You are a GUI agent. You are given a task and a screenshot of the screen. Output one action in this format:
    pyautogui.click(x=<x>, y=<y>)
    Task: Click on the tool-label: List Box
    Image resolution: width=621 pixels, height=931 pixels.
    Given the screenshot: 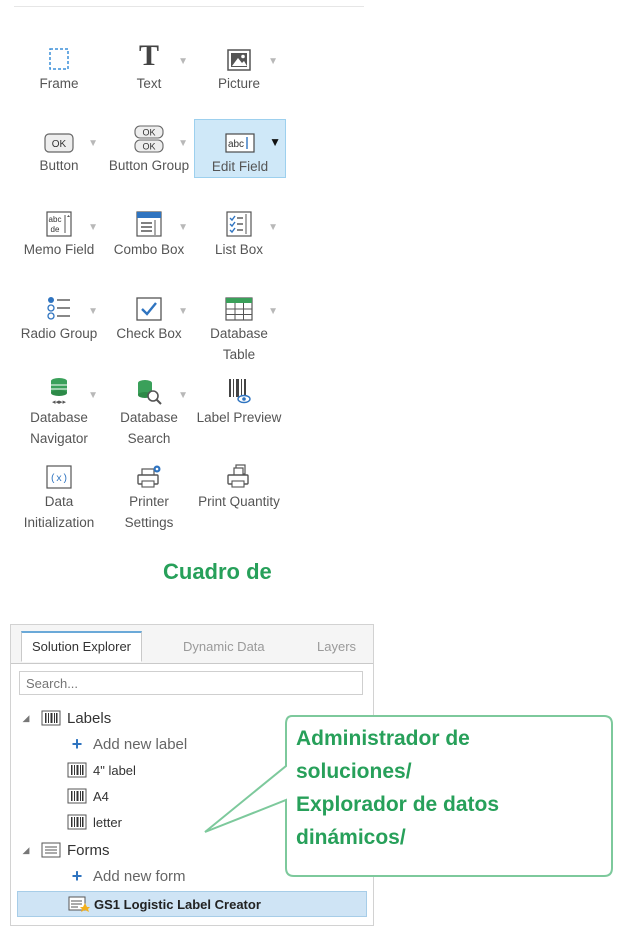 What is the action you would take?
    pyautogui.click(x=239, y=249)
    